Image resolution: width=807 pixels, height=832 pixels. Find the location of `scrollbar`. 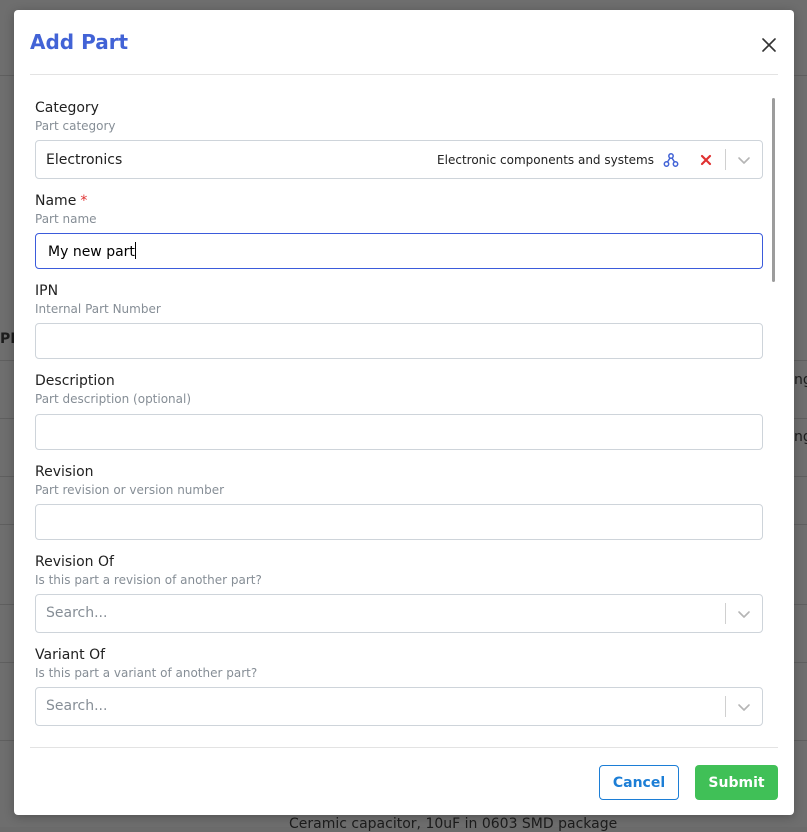

scrollbar is located at coordinates (773, 190).